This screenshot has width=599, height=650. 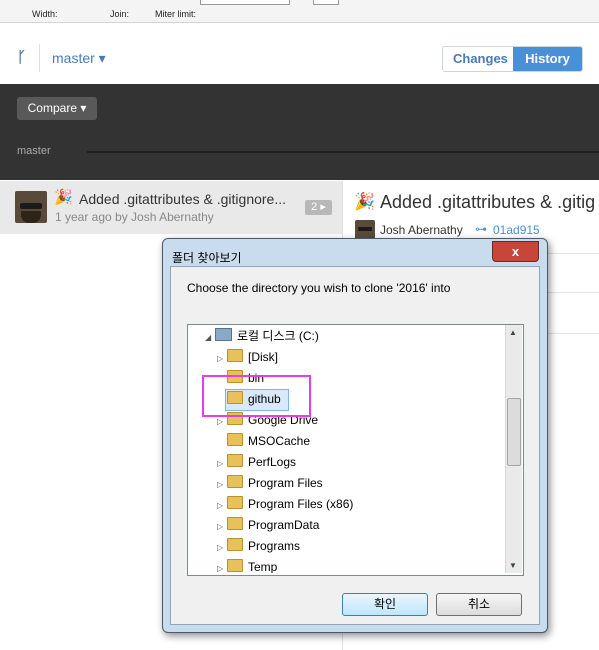 What do you see at coordinates (256, 462) in the screenshot?
I see `tree-item-perflogs: ▷ PerfLogs` at bounding box center [256, 462].